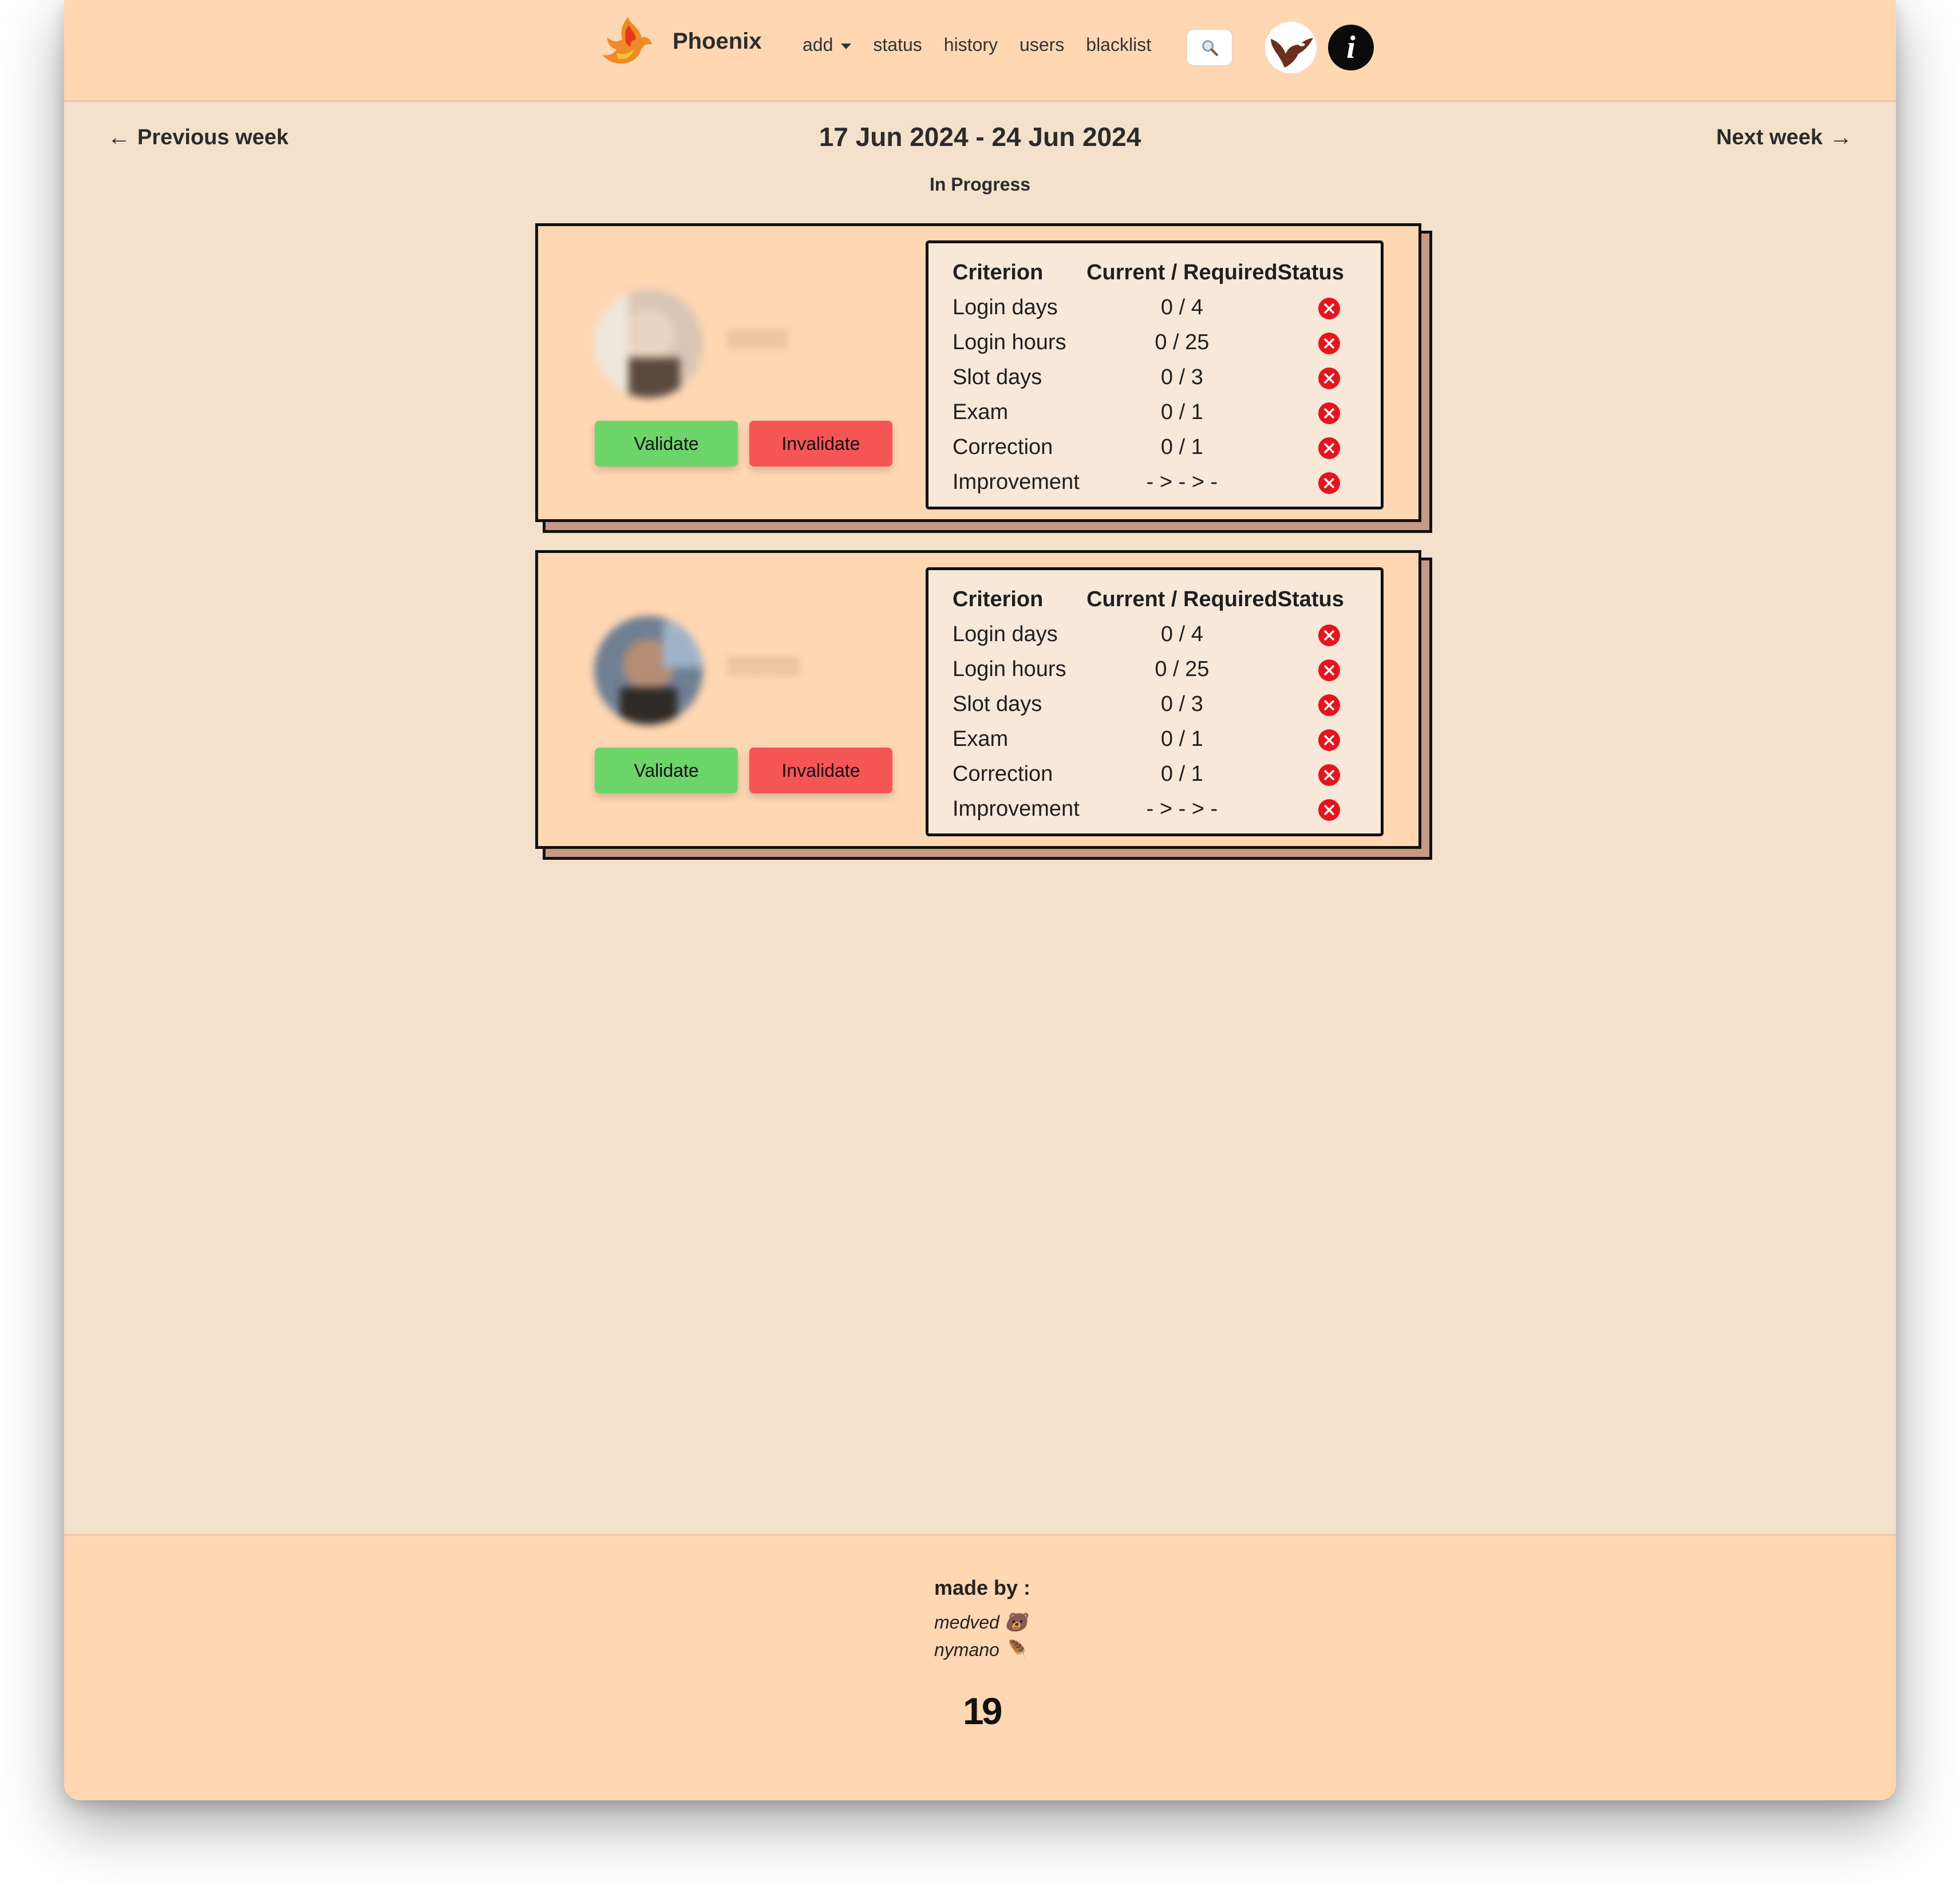  What do you see at coordinates (980, 1667) in the screenshot?
I see `footer: made by : medved 🐻 nymano 🪶 19` at bounding box center [980, 1667].